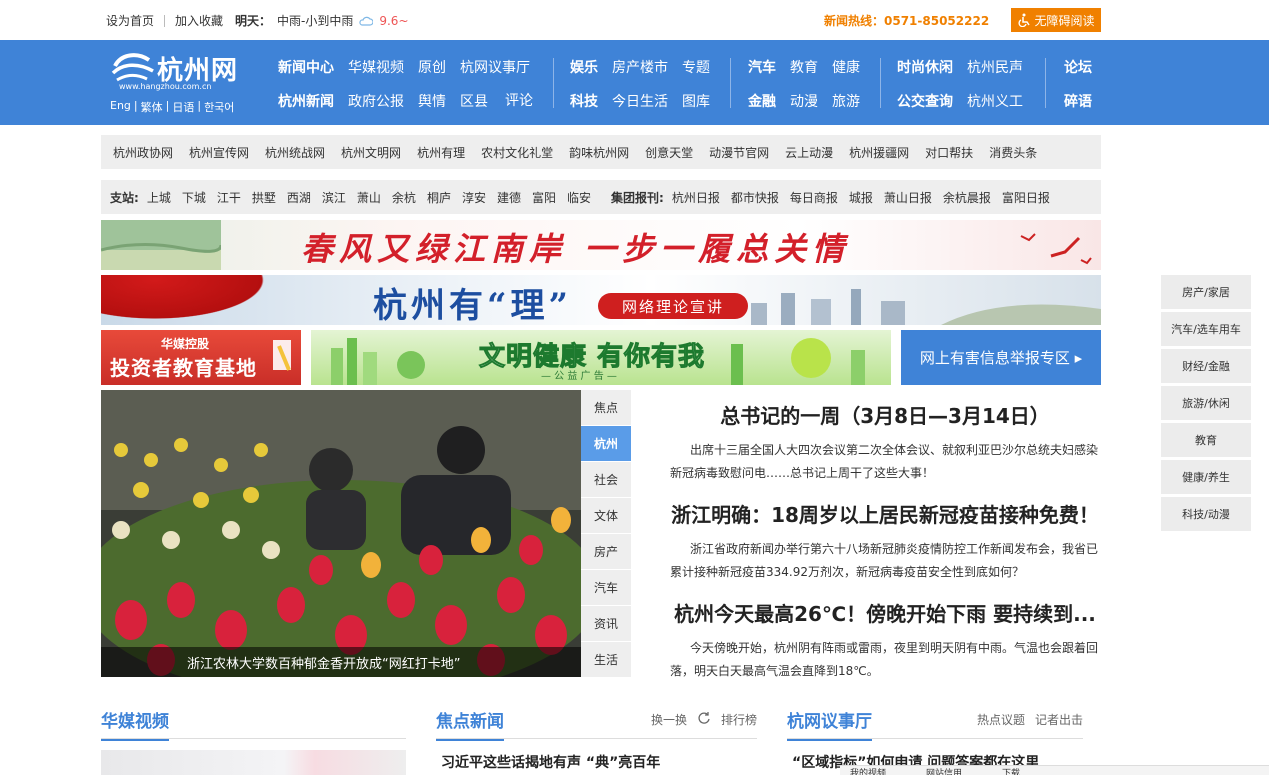 Image resolution: width=1269 pixels, height=775 pixels. I want to click on station-link: 江干, so click(229, 197).